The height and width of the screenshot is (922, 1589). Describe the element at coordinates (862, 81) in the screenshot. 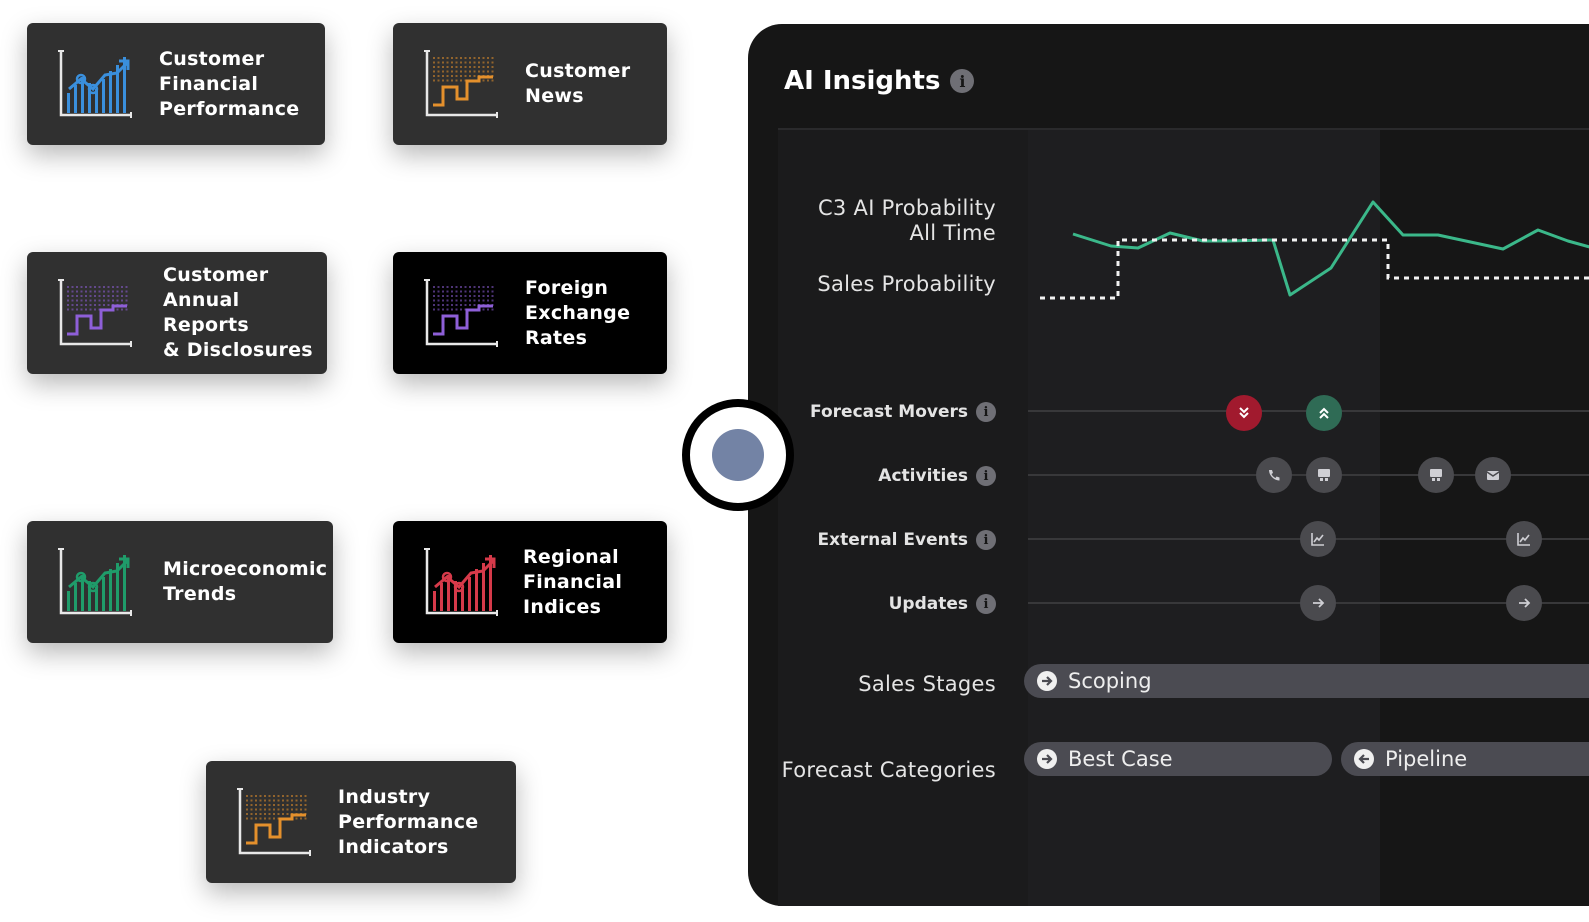

I see `panel-title-text: AI Insights` at that location.